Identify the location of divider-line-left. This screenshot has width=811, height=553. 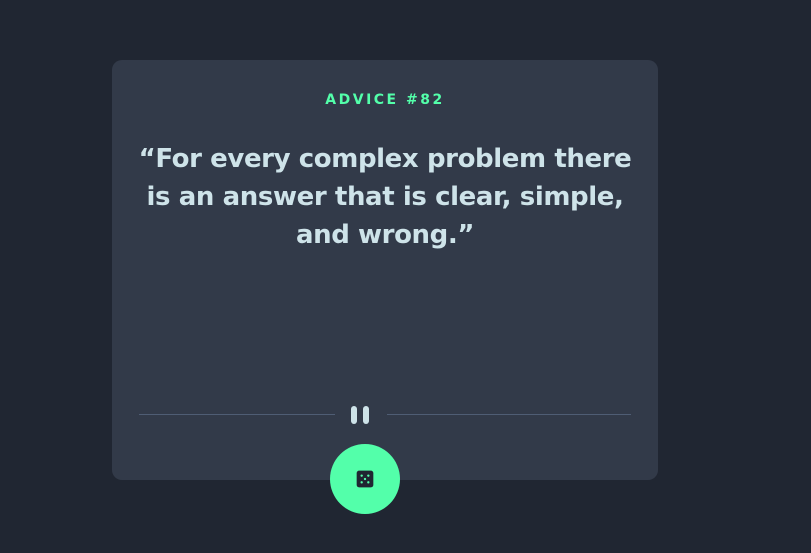
(237, 414).